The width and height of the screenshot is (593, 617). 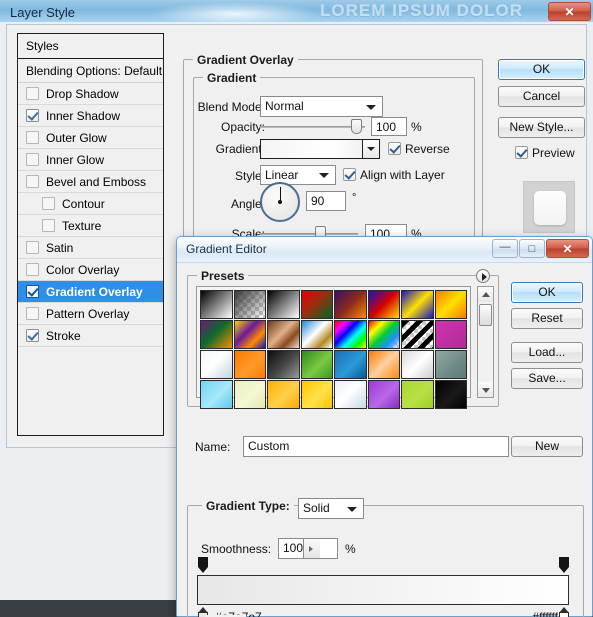 I want to click on style-row-gradient-overlay: Gradient Overlay, so click(x=90, y=292).